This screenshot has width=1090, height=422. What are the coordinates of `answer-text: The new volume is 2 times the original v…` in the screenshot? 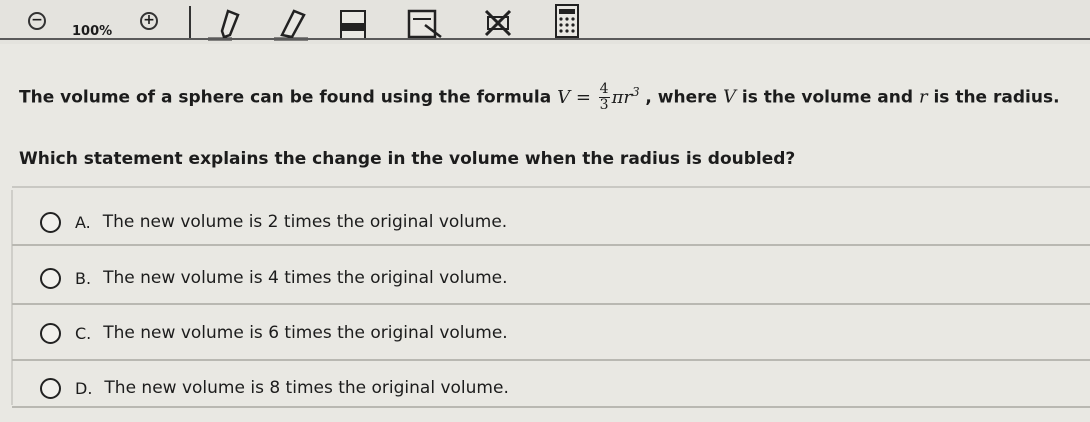 It's located at (305, 222).